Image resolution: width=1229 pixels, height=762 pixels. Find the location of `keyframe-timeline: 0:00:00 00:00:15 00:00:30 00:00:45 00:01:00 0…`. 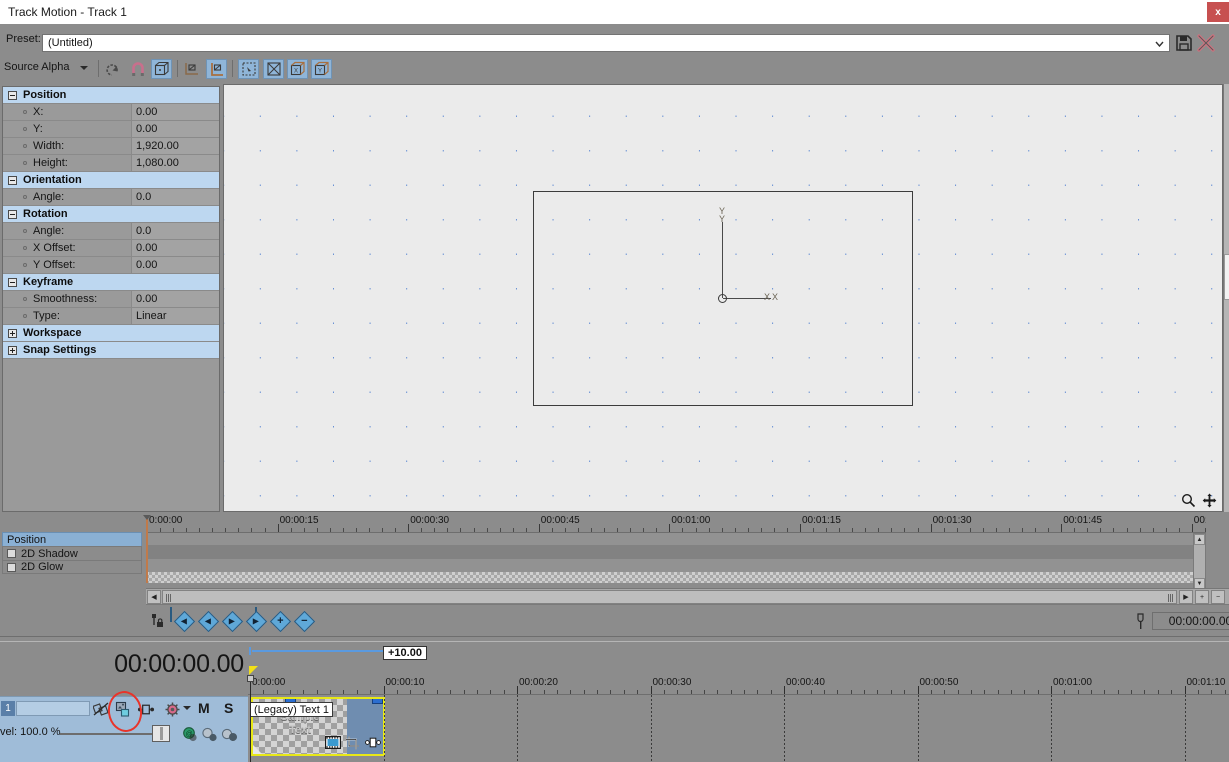

keyframe-timeline: 0:00:00 00:00:15 00:00:30 00:00:45 00:01:00 0… is located at coordinates (674, 552).